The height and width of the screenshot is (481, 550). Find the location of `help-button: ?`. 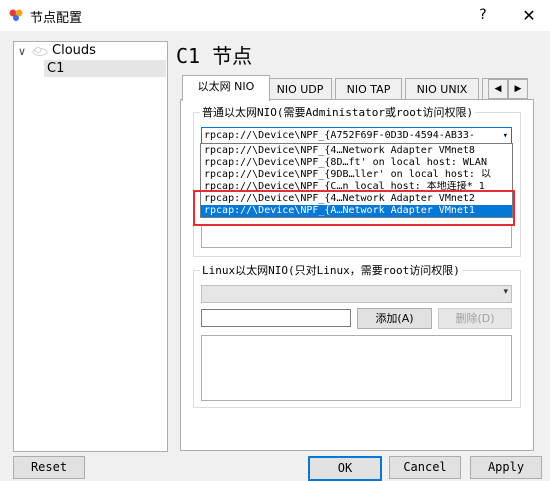

help-button: ? is located at coordinates (483, 15).